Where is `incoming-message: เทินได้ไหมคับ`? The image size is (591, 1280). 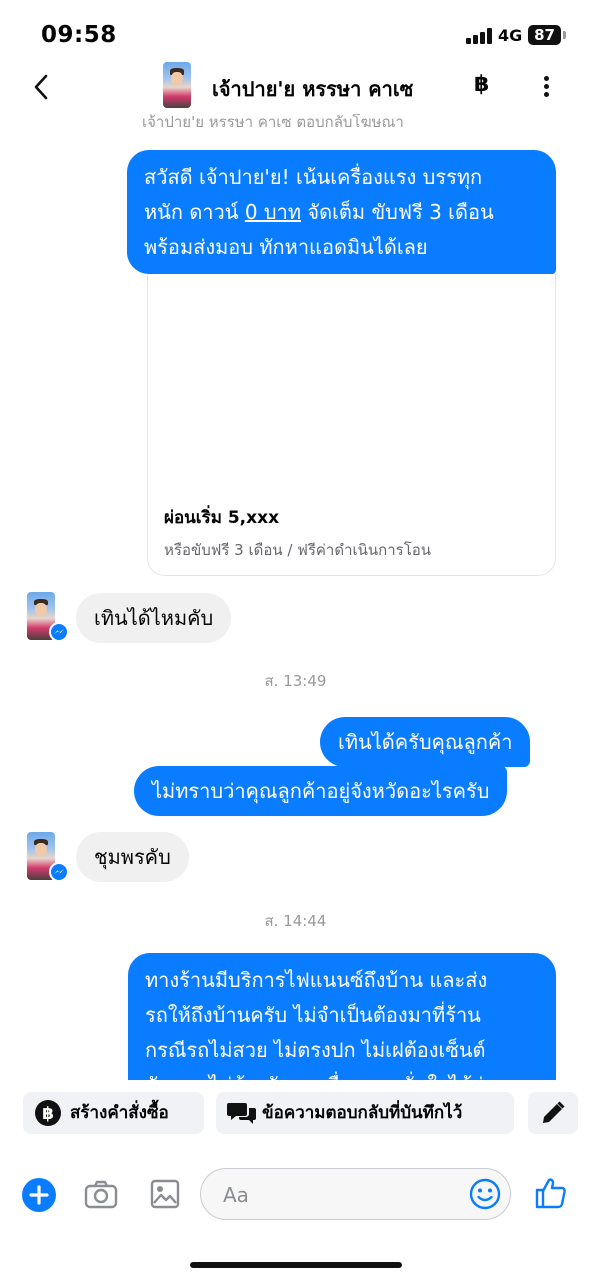 incoming-message: เทินได้ไหมคับ is located at coordinates (154, 618).